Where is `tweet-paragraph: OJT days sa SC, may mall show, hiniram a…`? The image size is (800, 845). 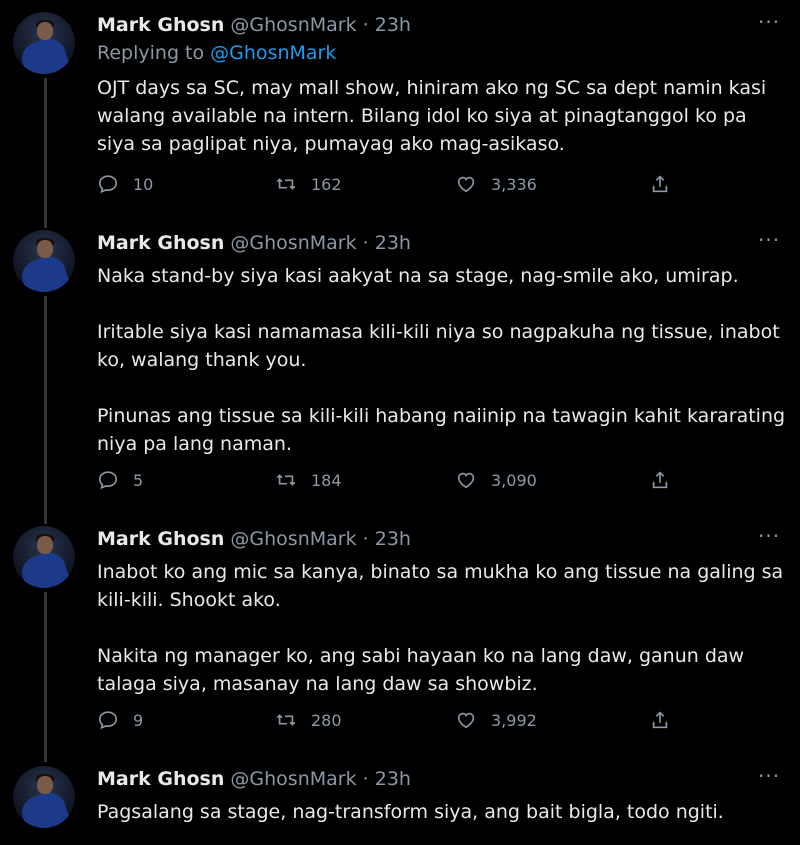
tweet-paragraph: OJT days sa SC, may mall show, hiniram a… is located at coordinates (432, 116).